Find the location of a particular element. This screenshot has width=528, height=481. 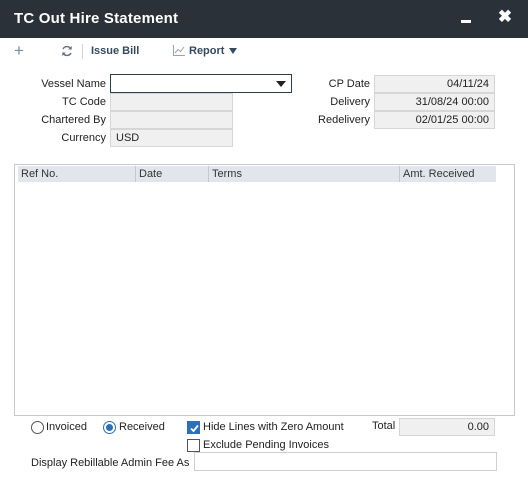

report-menu-button: Report is located at coordinates (206, 51).